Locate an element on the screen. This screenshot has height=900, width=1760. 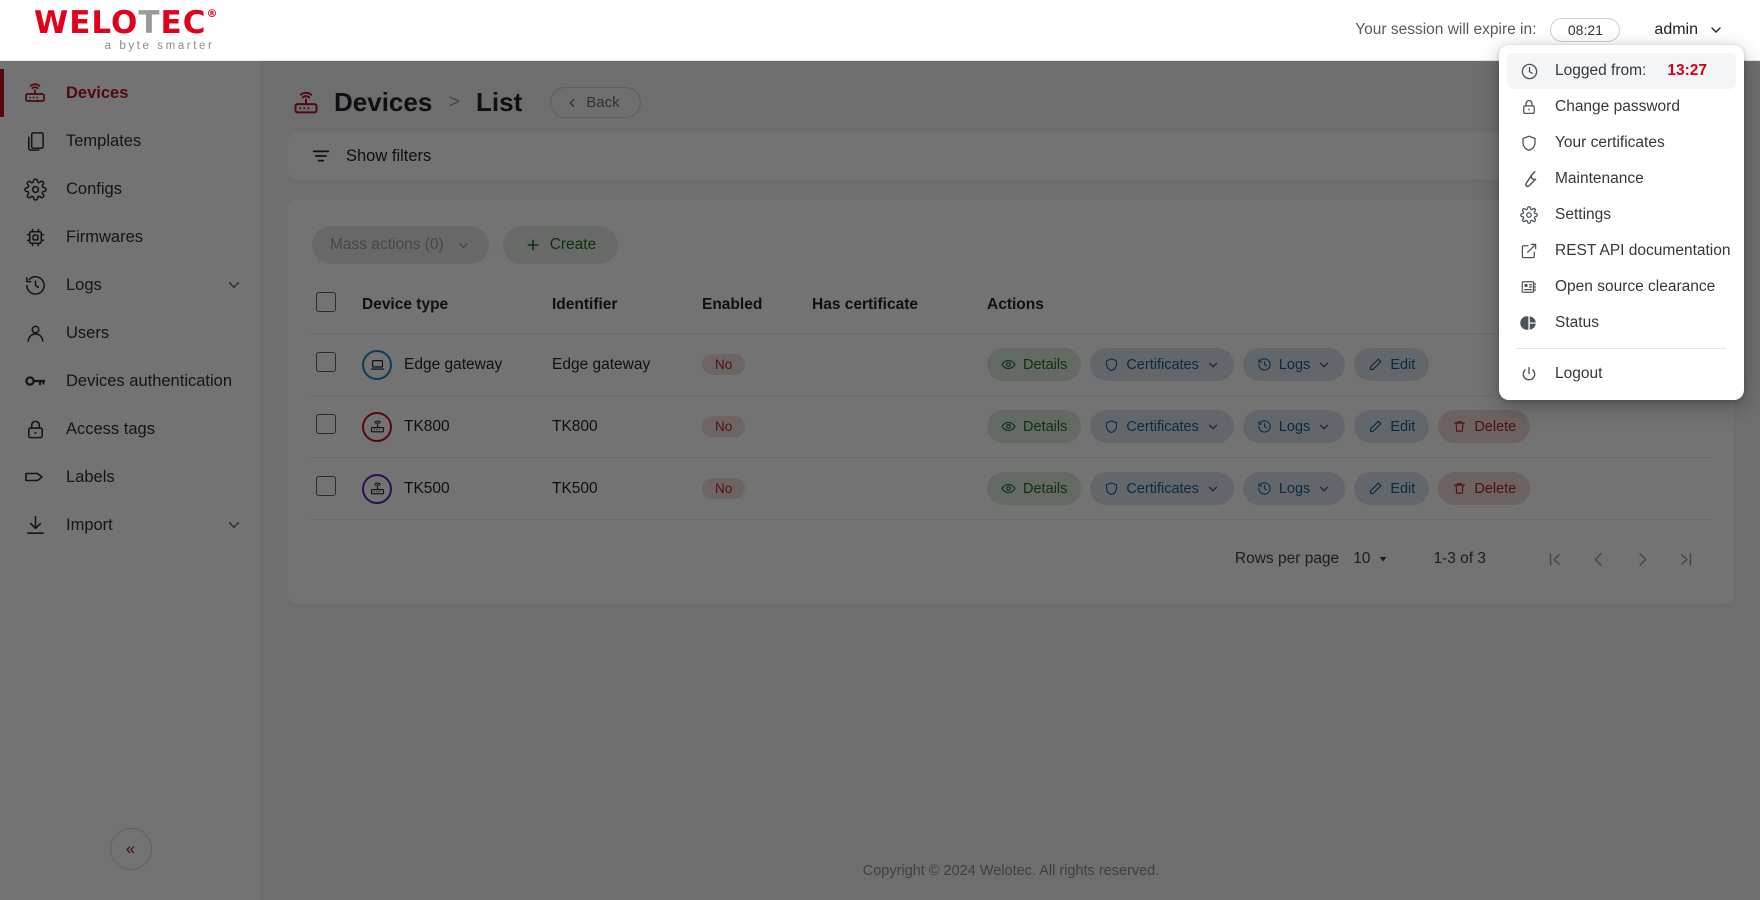
user-menu-button: admin is located at coordinates (1689, 30).